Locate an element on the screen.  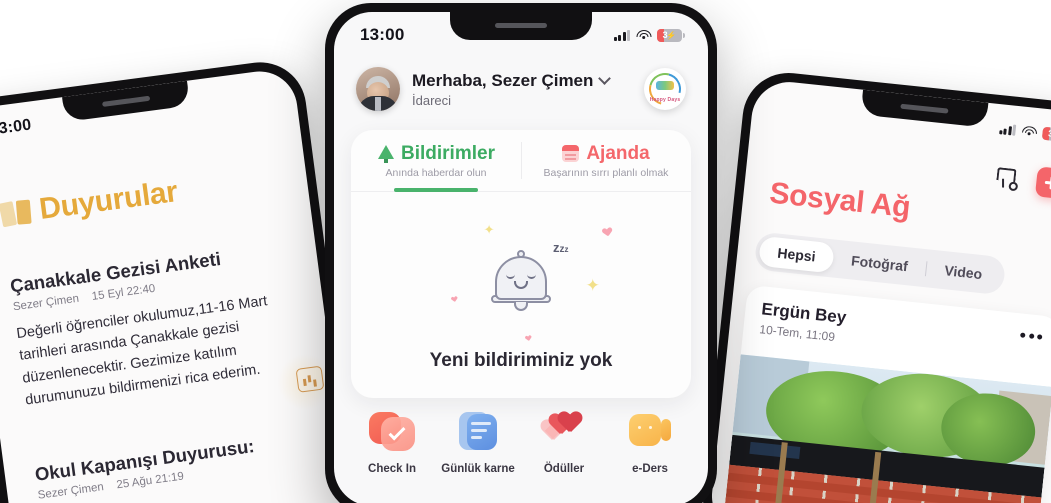
tab-bildirimler: Bildirimler Anında haberdar olun is located at coordinates (436, 161).